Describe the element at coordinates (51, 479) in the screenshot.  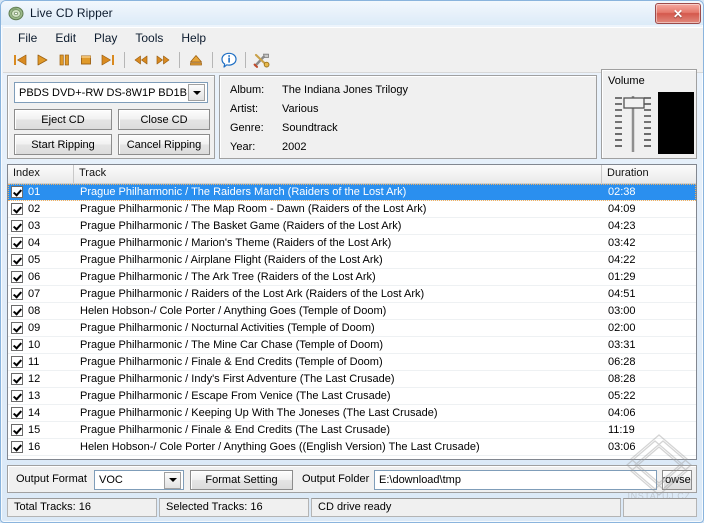
I see `output-format-label: Output Format` at that location.